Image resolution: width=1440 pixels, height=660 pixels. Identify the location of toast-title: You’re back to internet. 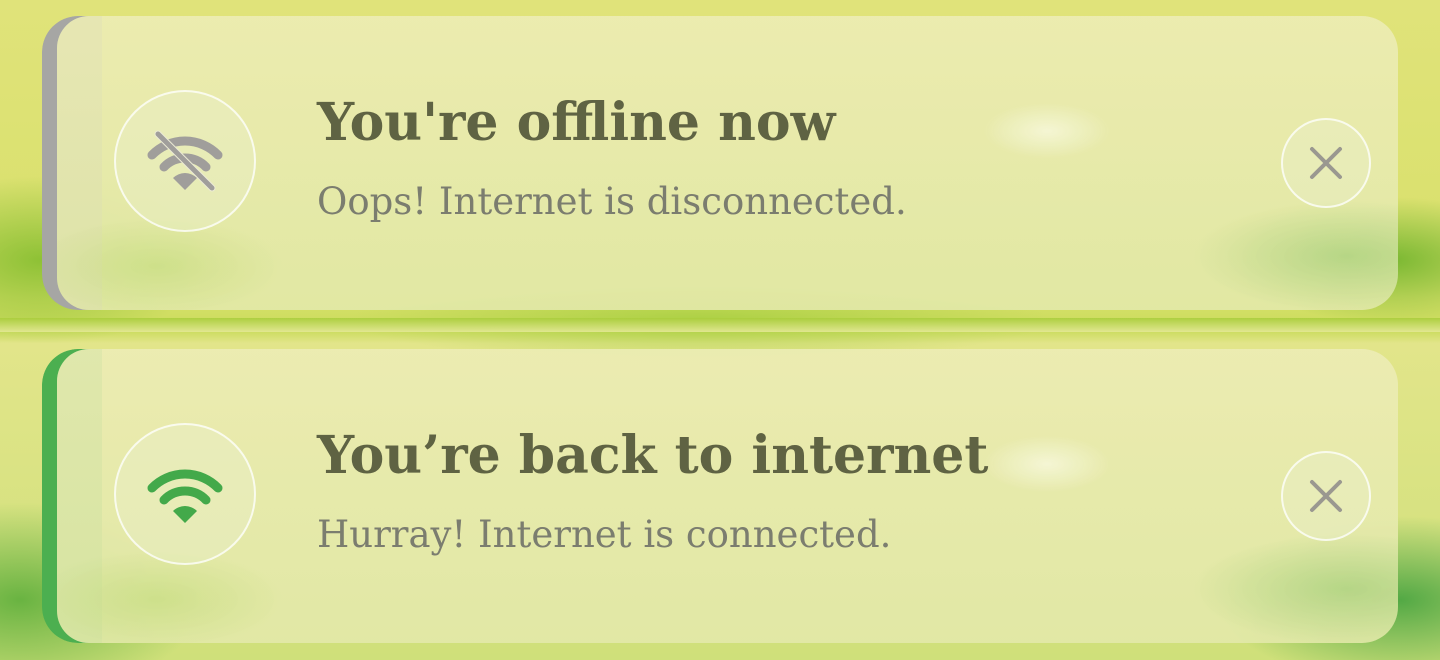
(653, 455).